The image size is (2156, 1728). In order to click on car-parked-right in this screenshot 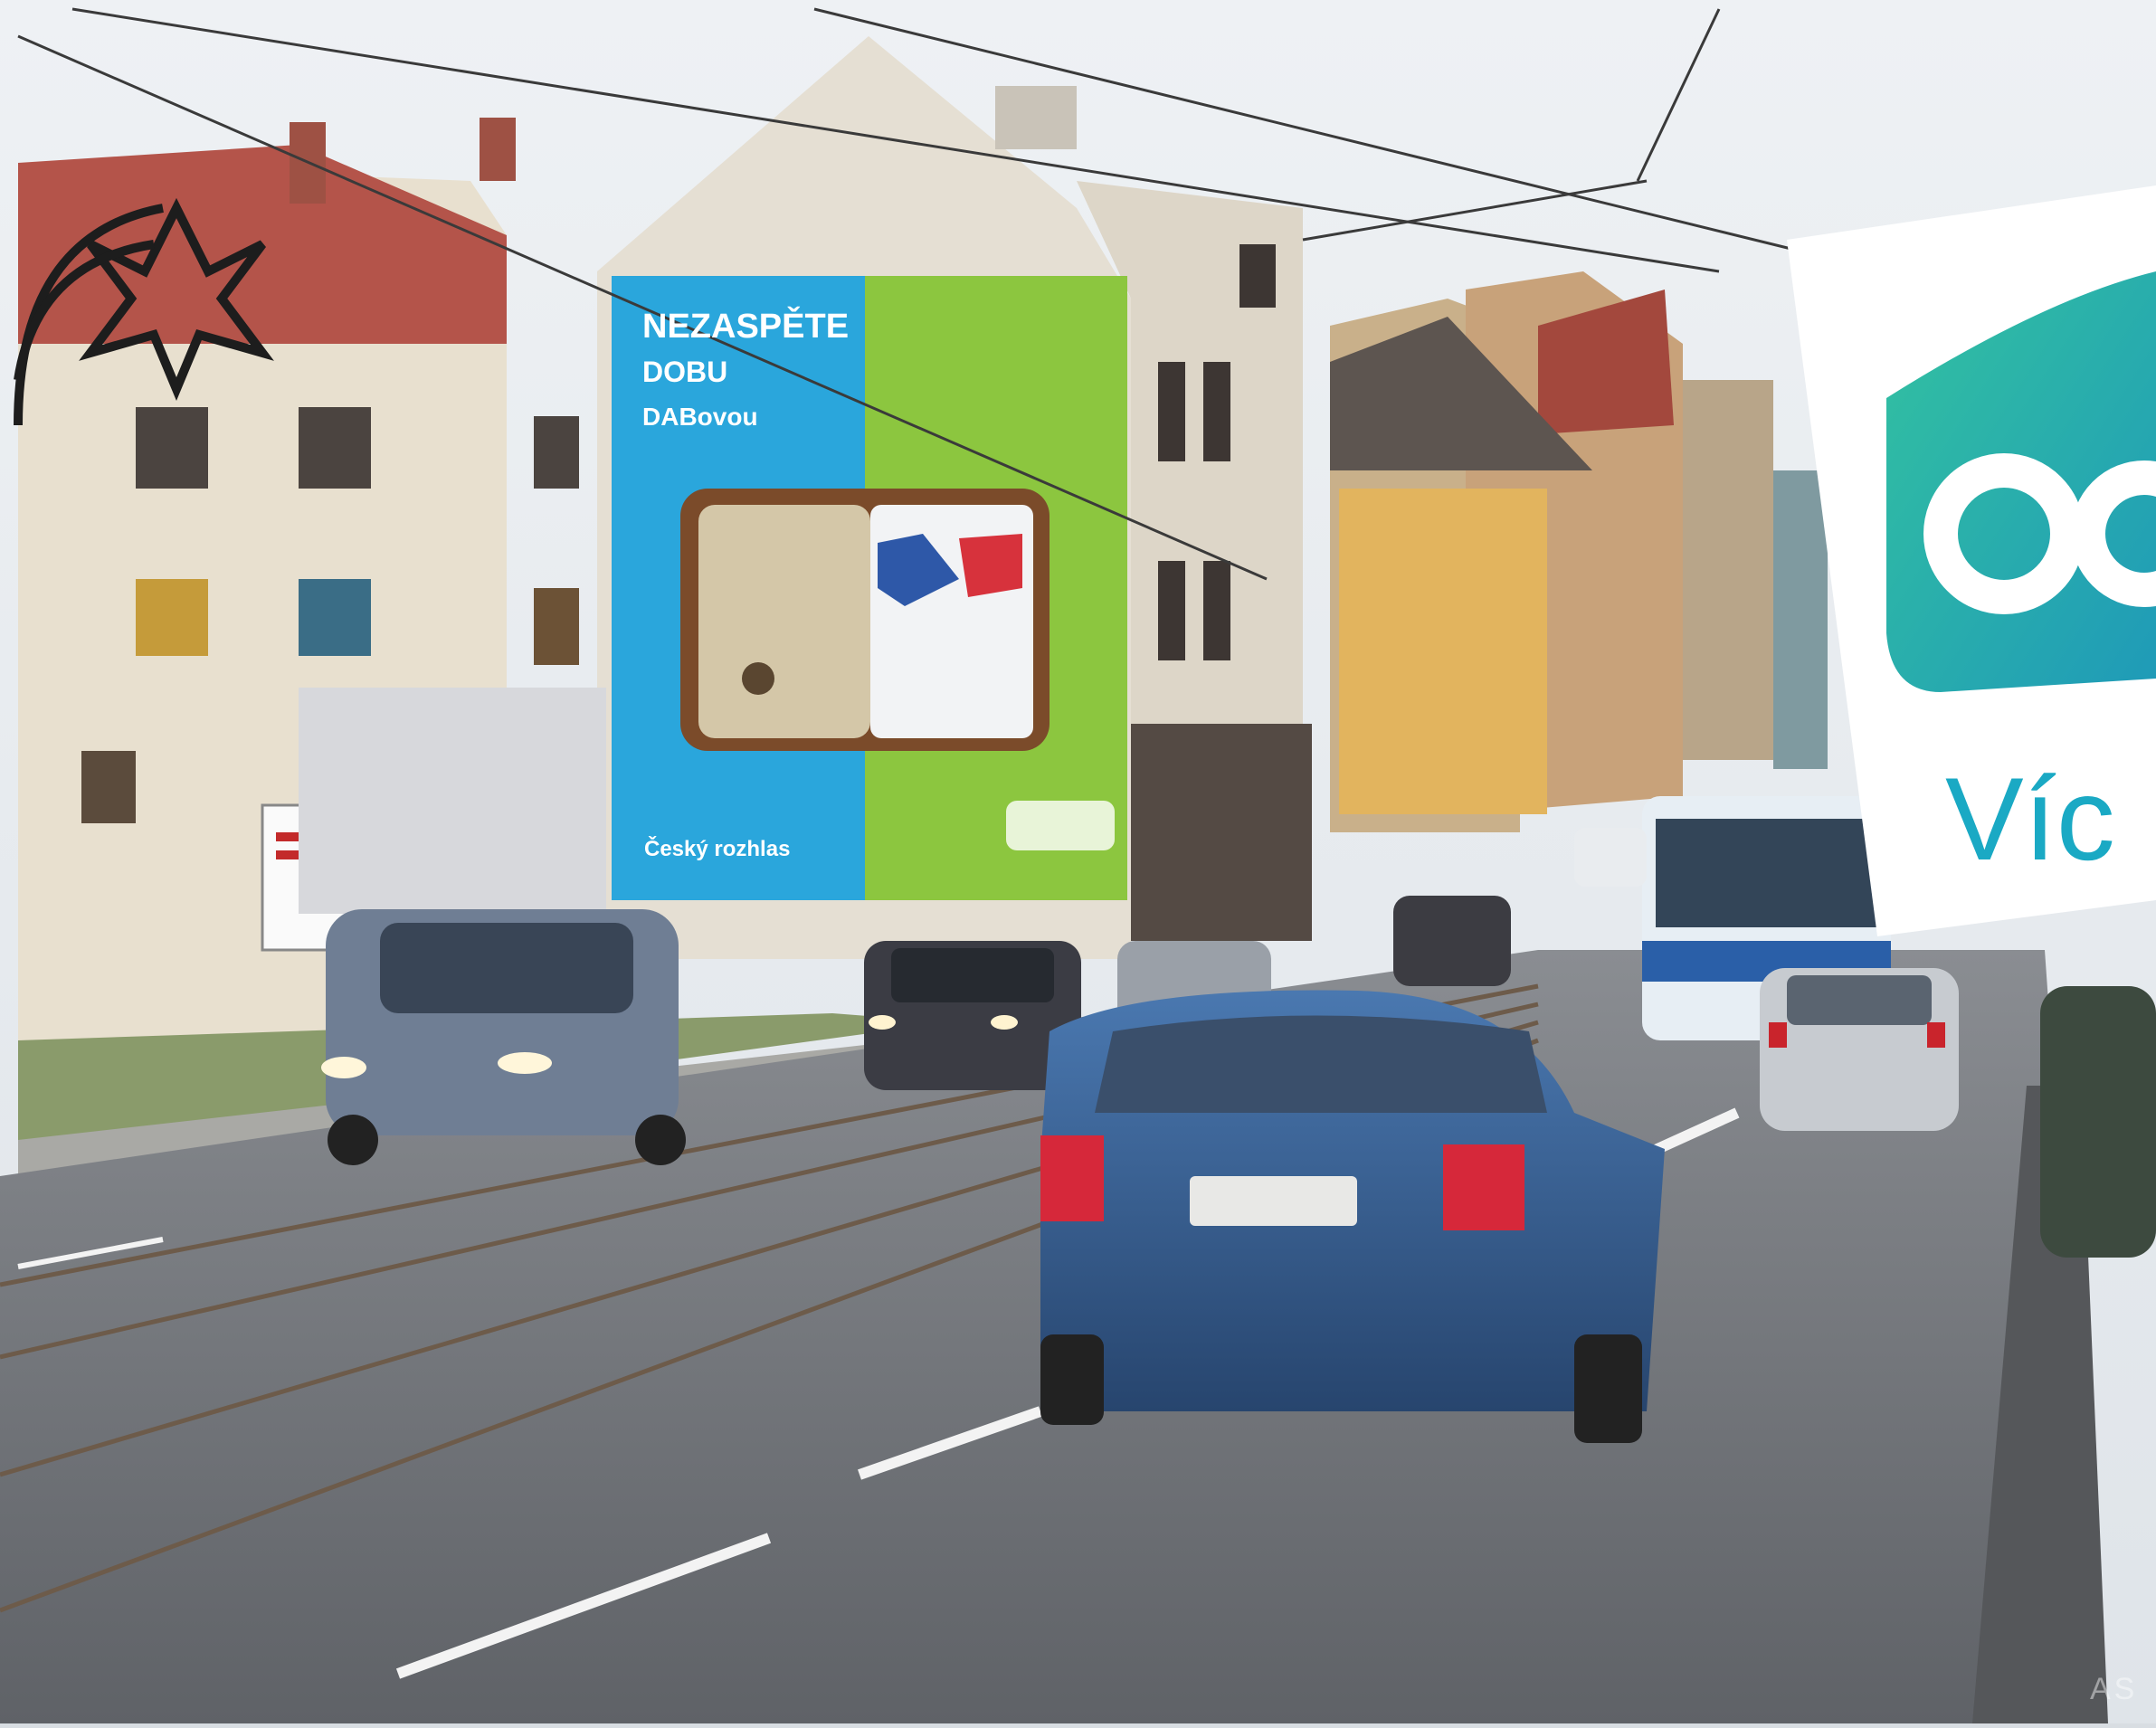, I will do `click(2098, 1122)`.